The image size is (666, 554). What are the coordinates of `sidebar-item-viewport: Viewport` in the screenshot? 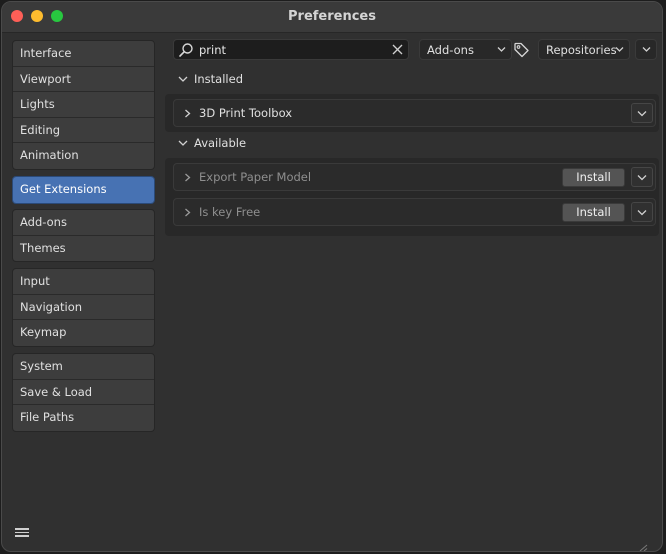 It's located at (83, 79).